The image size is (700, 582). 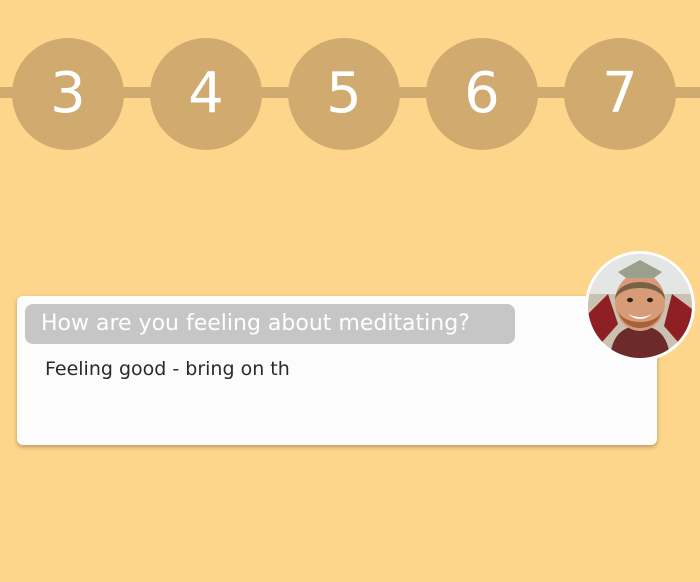 I want to click on user-avatar, so click(x=640, y=306).